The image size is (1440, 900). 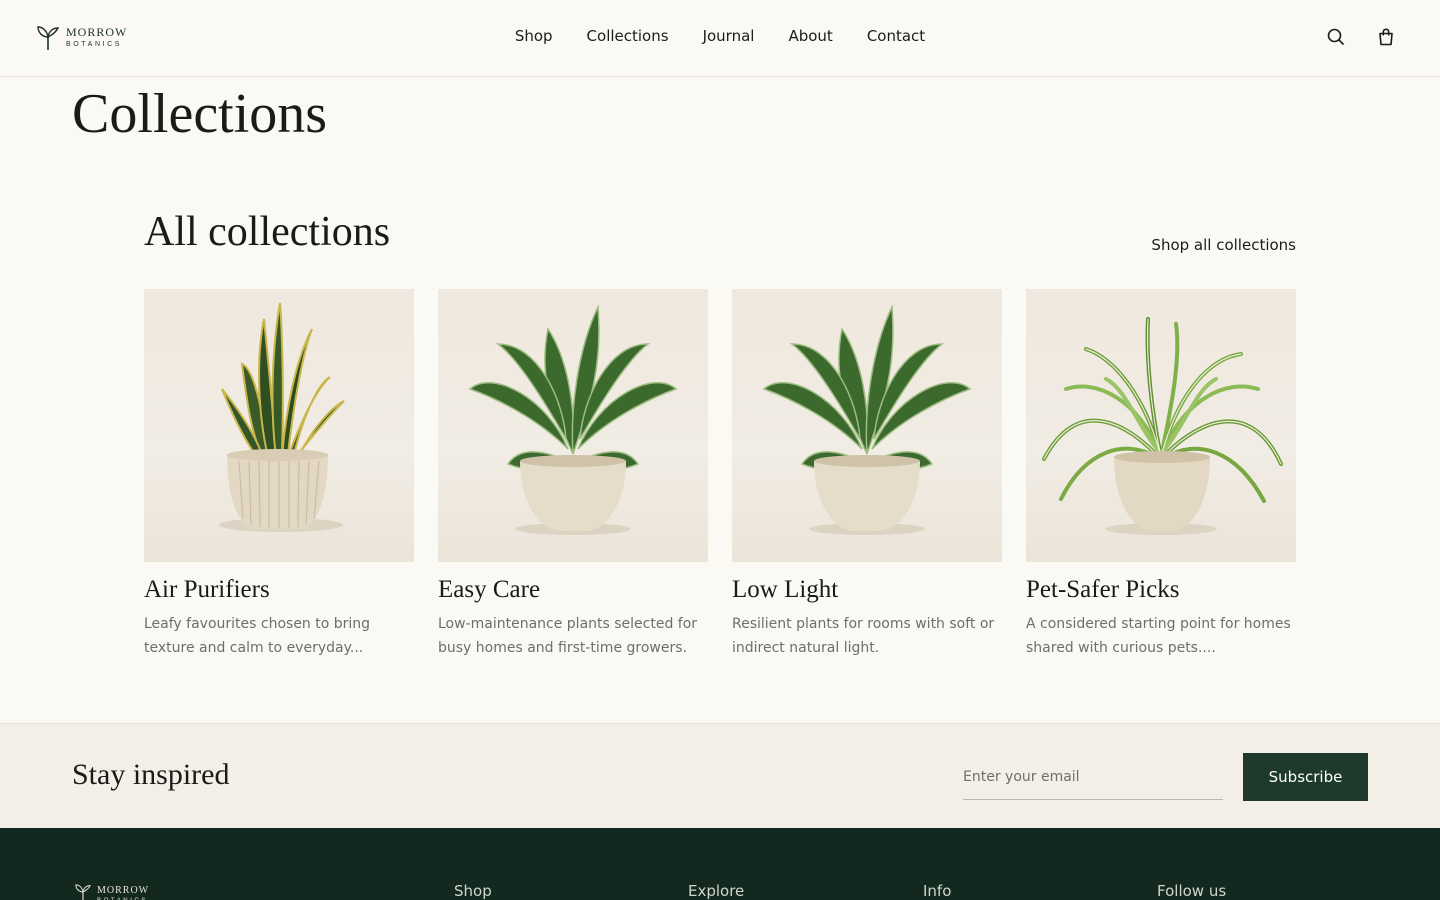 What do you see at coordinates (896, 36) in the screenshot?
I see `nav-item-contact: Contact` at bounding box center [896, 36].